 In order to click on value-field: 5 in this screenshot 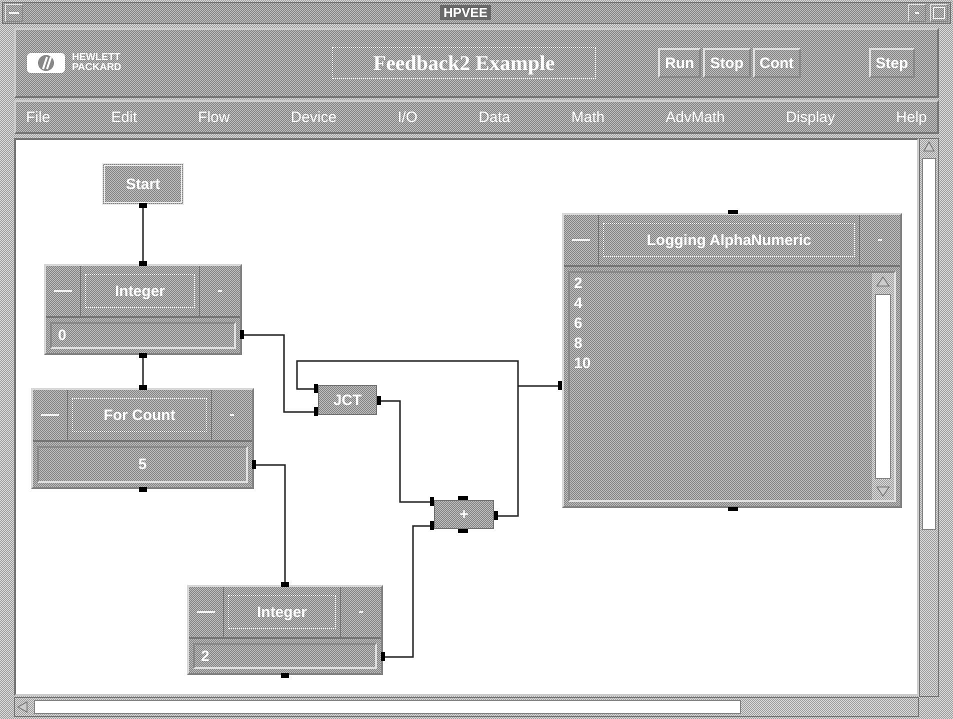, I will do `click(142, 464)`.